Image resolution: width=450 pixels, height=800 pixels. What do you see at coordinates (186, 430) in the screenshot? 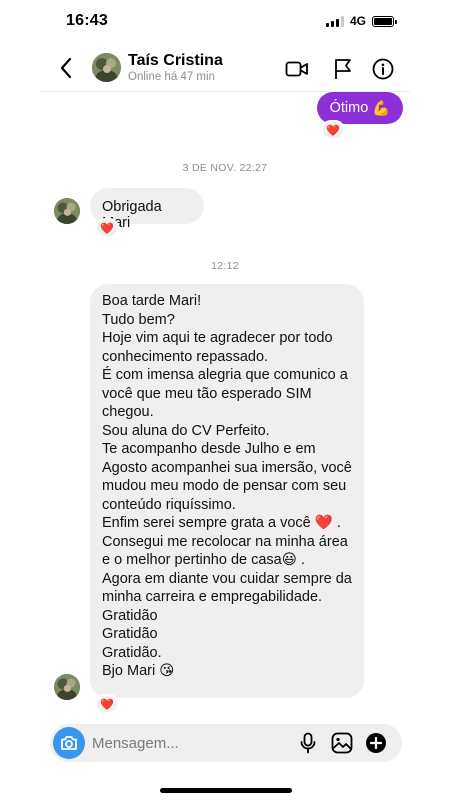
I see `message-line: Sou aluna do CV Perfeito.` at bounding box center [186, 430].